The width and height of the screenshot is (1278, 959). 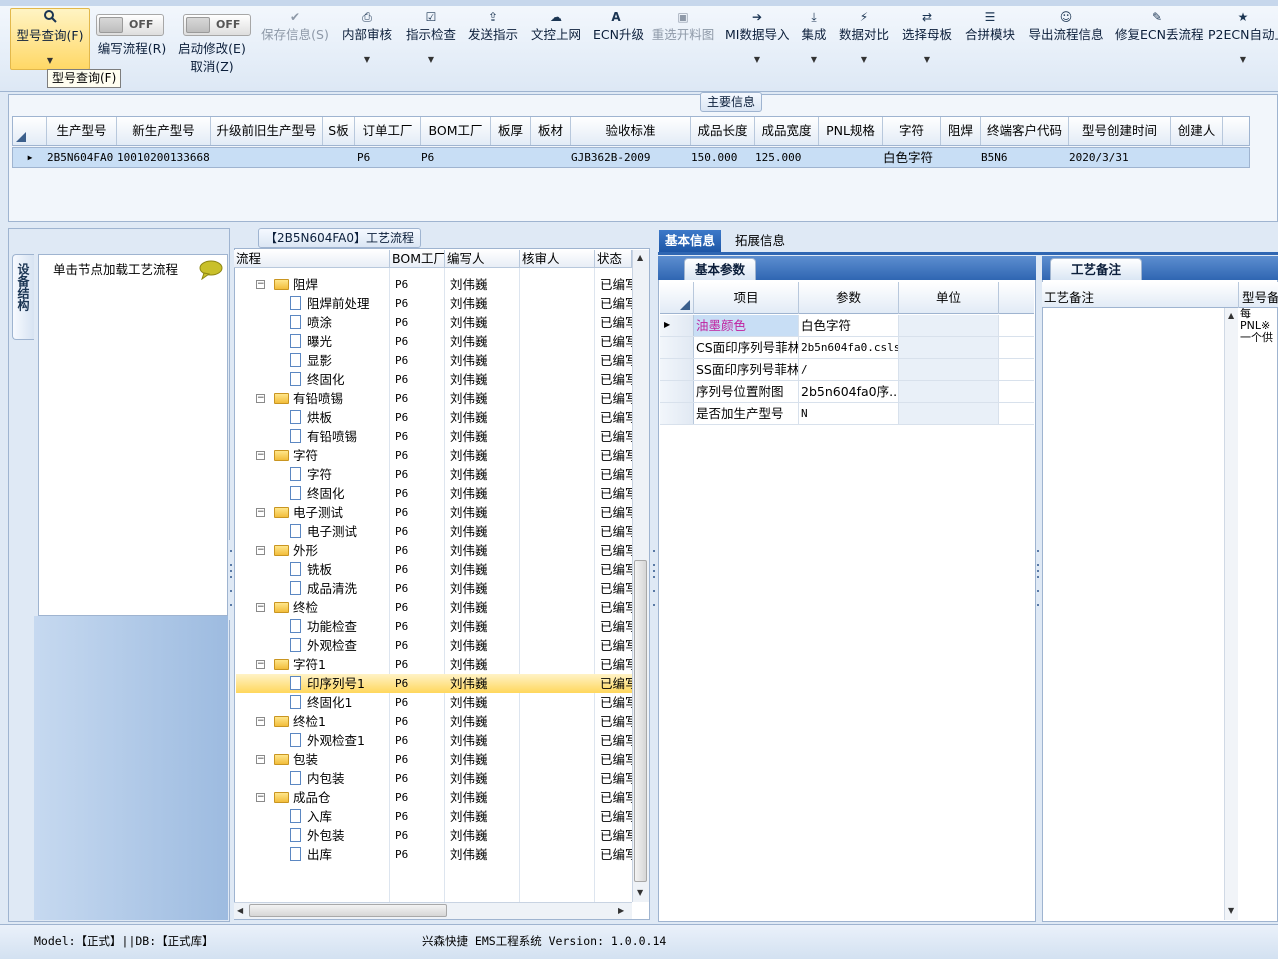 I want to click on splitter-handle-left, so click(x=231, y=580).